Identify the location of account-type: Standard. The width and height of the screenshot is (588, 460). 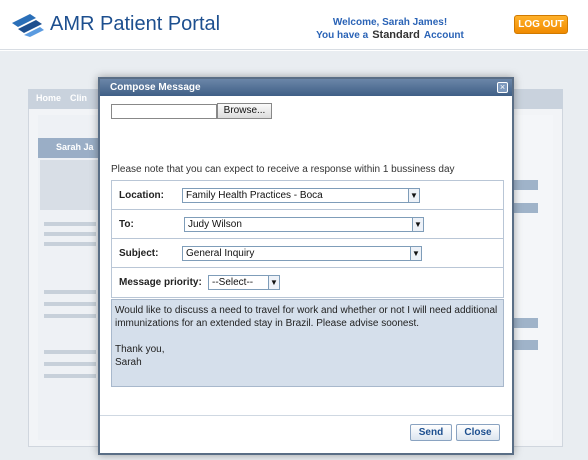
(396, 35).